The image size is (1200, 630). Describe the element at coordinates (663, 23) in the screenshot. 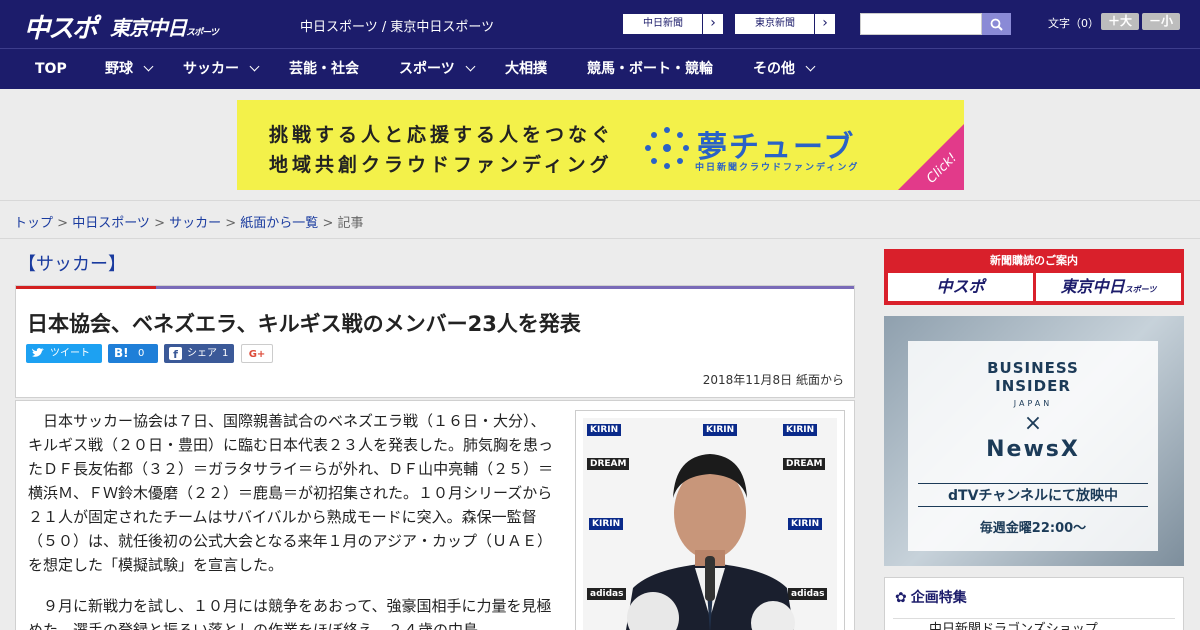

I see `chunichi-shimbun-label: 中日新聞` at that location.